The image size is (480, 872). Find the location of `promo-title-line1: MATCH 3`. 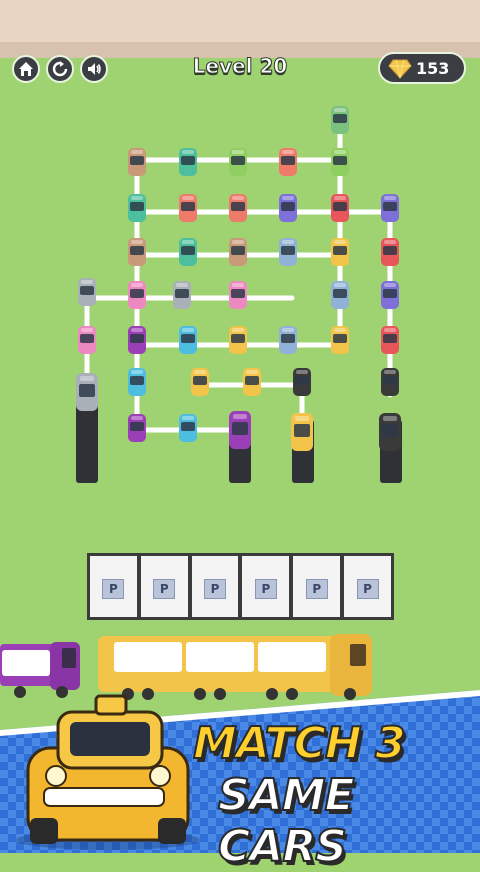

promo-title-line1: MATCH 3 is located at coordinates (299, 743).